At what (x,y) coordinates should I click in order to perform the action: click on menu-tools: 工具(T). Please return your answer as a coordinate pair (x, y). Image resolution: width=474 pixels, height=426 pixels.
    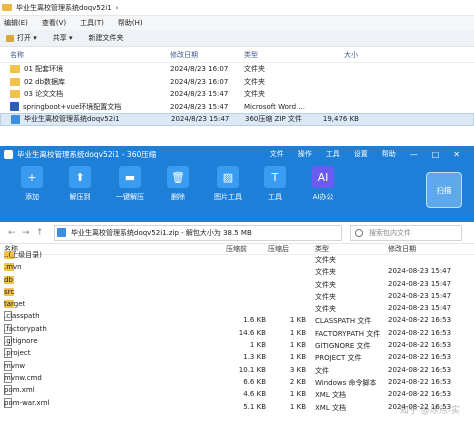
    Looking at the image, I should click on (92, 23).